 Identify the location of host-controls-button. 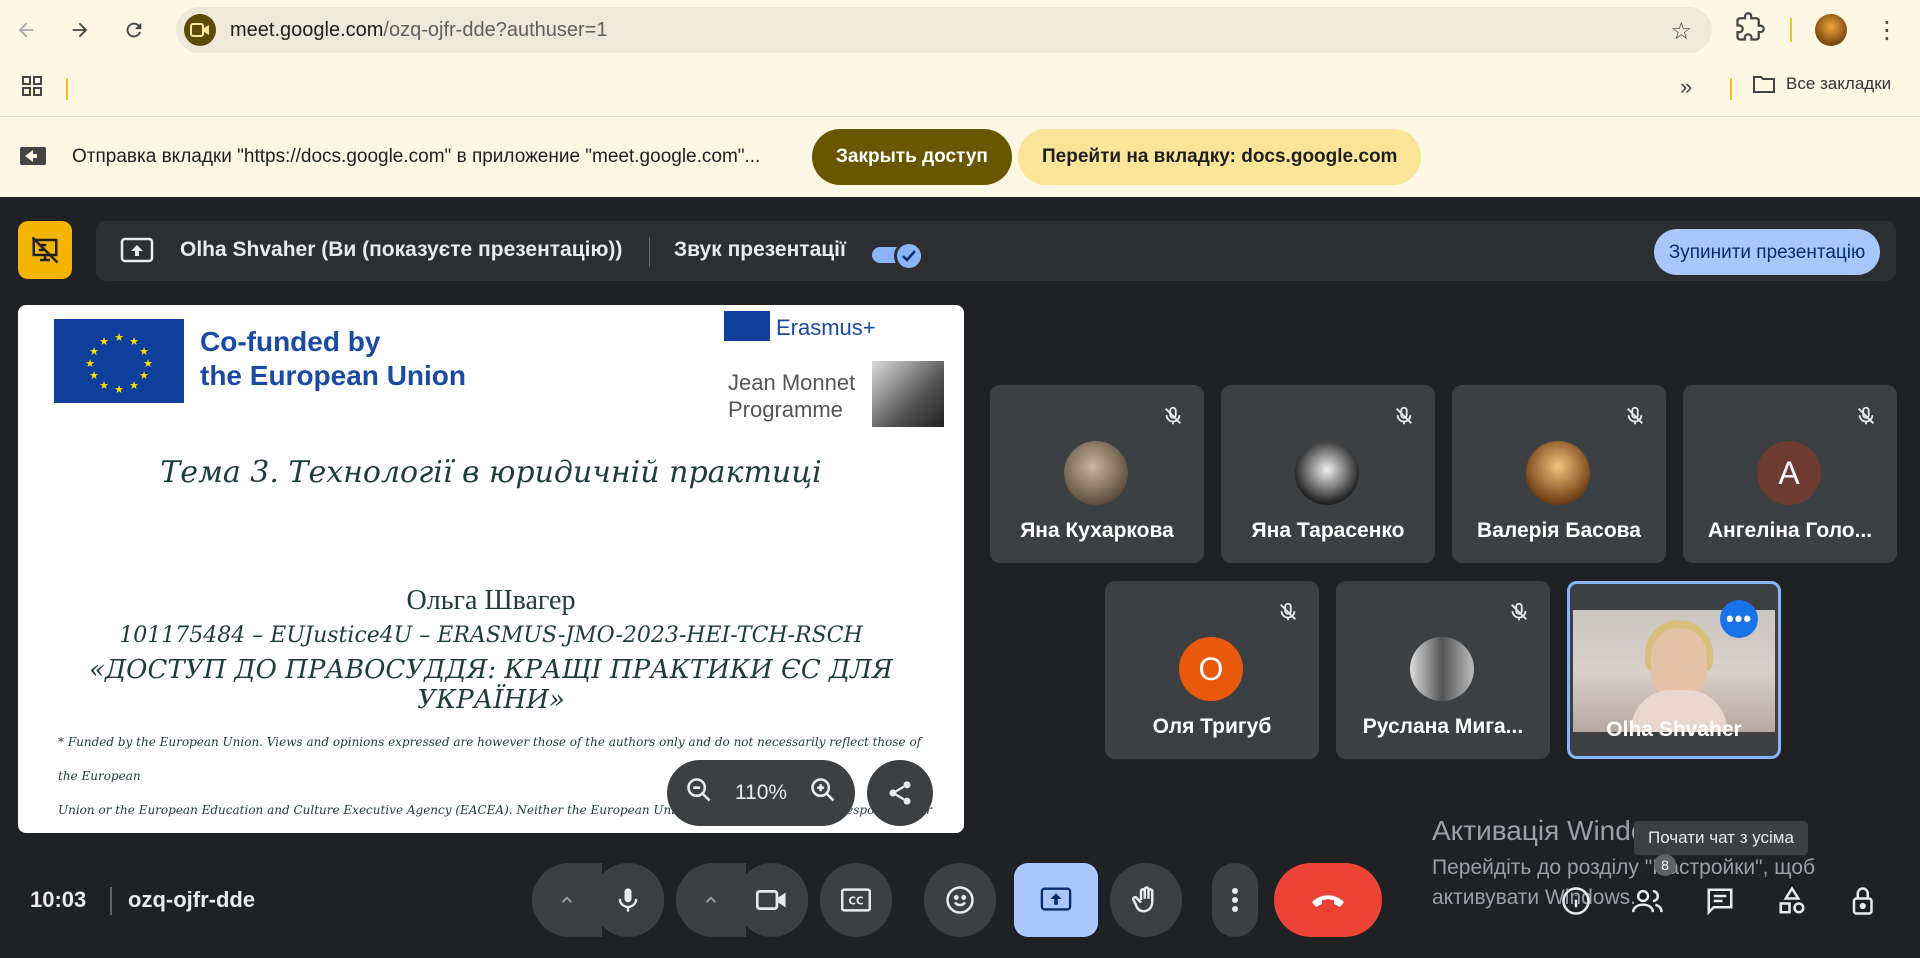
(1864, 901).